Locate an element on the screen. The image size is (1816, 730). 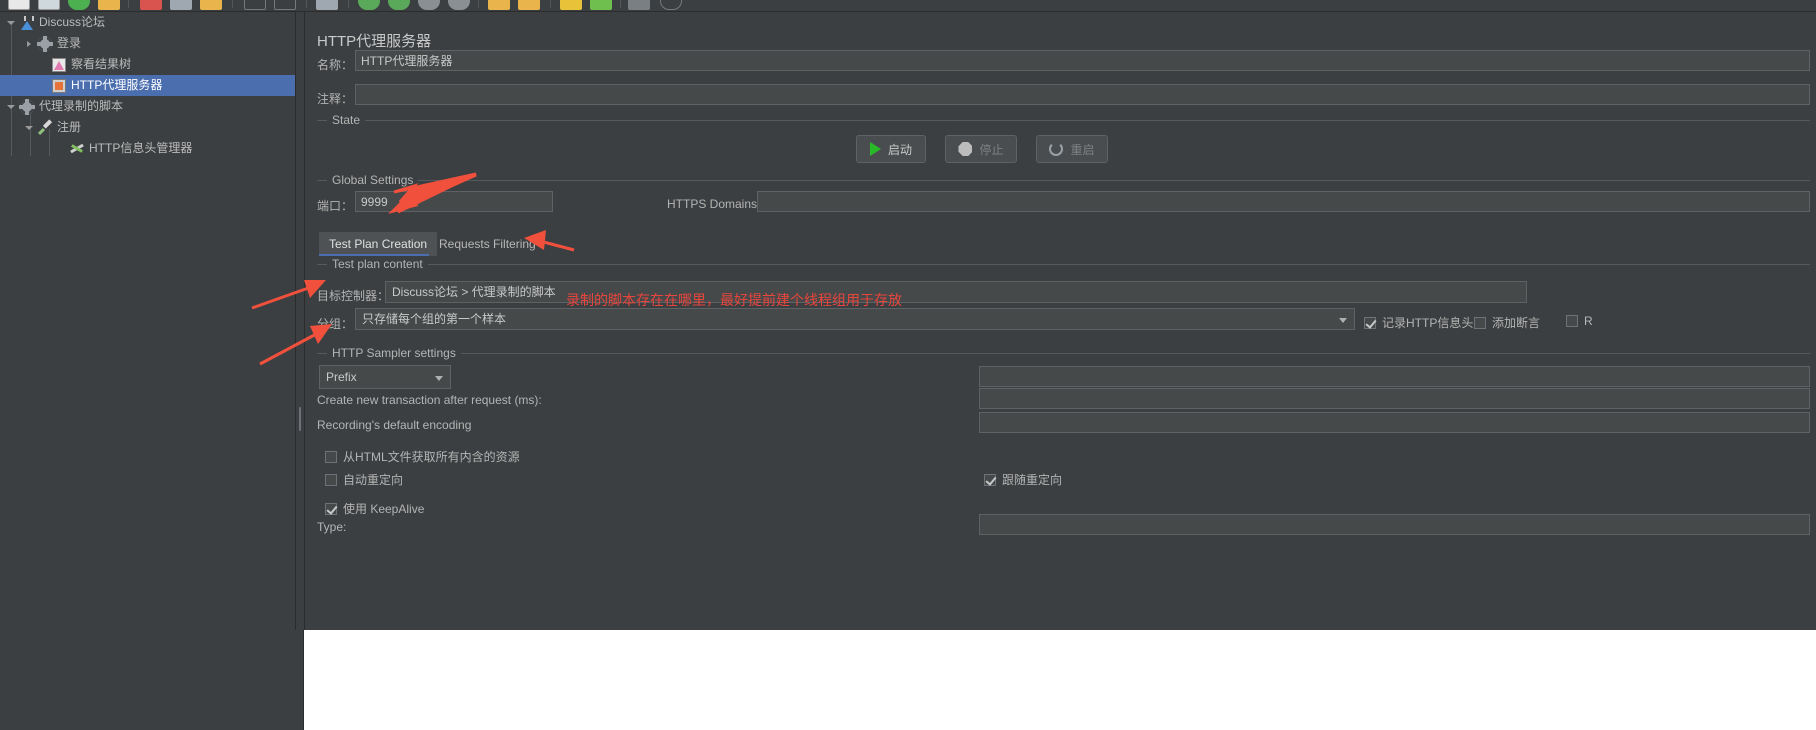
target-controller-select: Discuss论坛 > 代理录制的脚本 is located at coordinates (956, 292).